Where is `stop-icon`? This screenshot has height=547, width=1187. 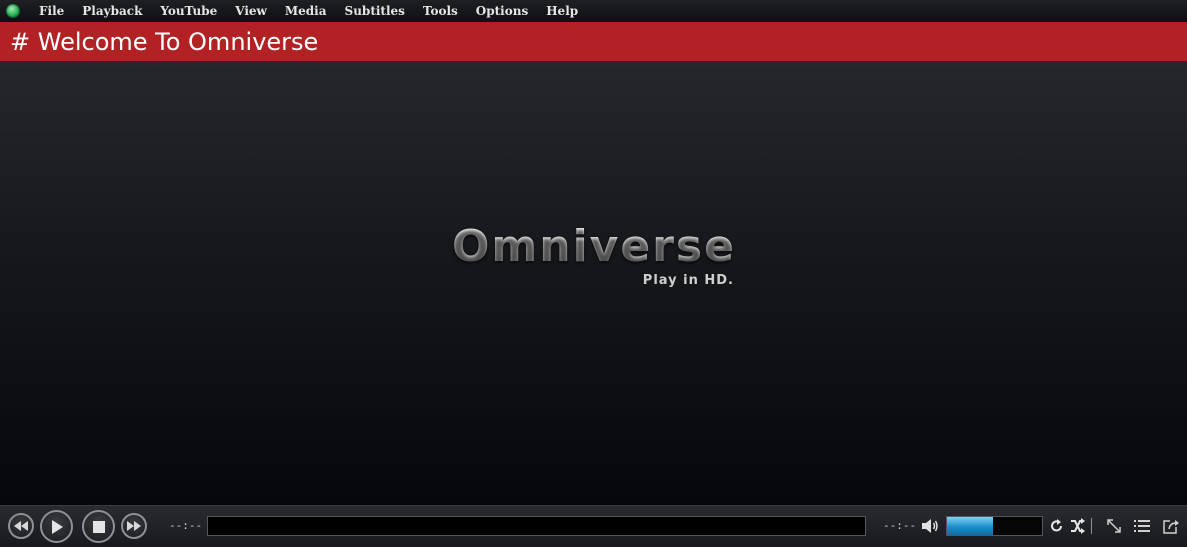 stop-icon is located at coordinates (98, 526).